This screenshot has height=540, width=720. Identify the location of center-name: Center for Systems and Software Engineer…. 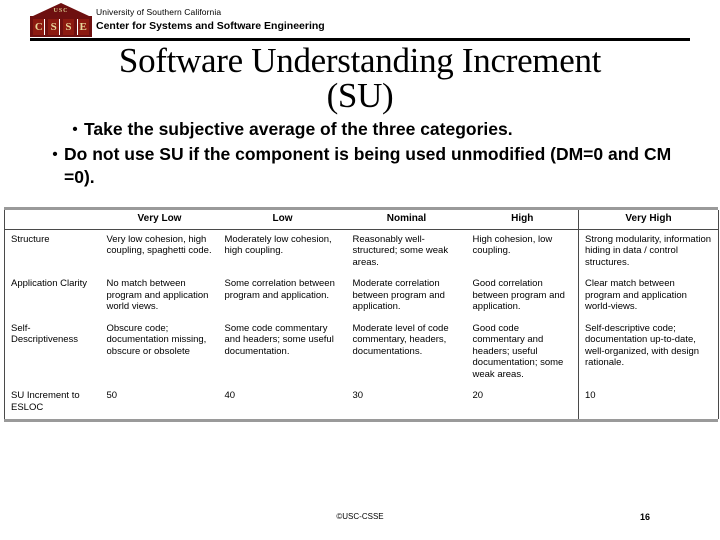
(210, 26).